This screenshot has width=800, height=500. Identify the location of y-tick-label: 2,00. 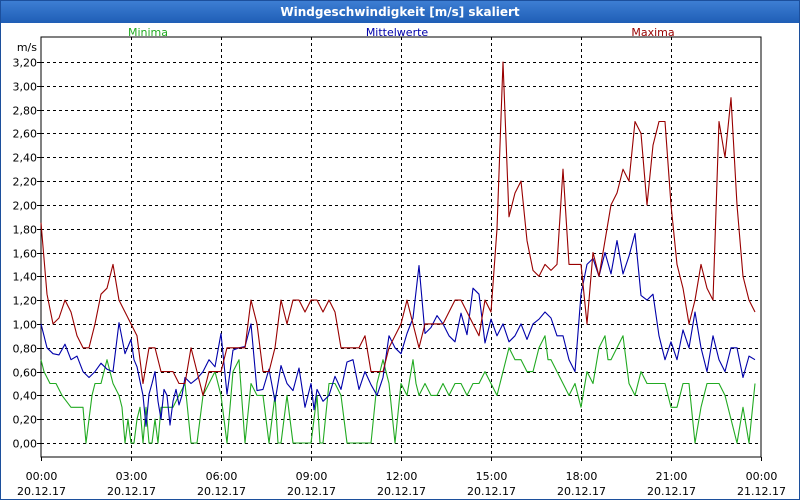
(25, 206).